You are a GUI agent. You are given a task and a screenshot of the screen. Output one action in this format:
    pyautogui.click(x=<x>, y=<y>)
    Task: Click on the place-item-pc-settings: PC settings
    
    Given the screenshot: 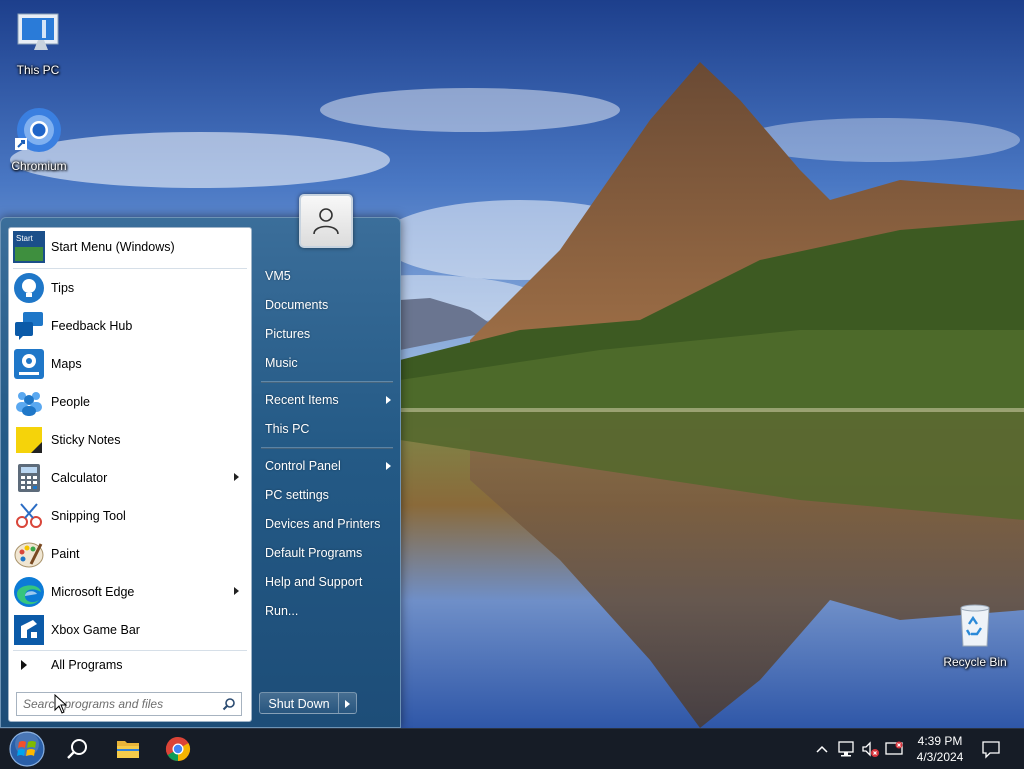 What is the action you would take?
    pyautogui.click(x=328, y=495)
    